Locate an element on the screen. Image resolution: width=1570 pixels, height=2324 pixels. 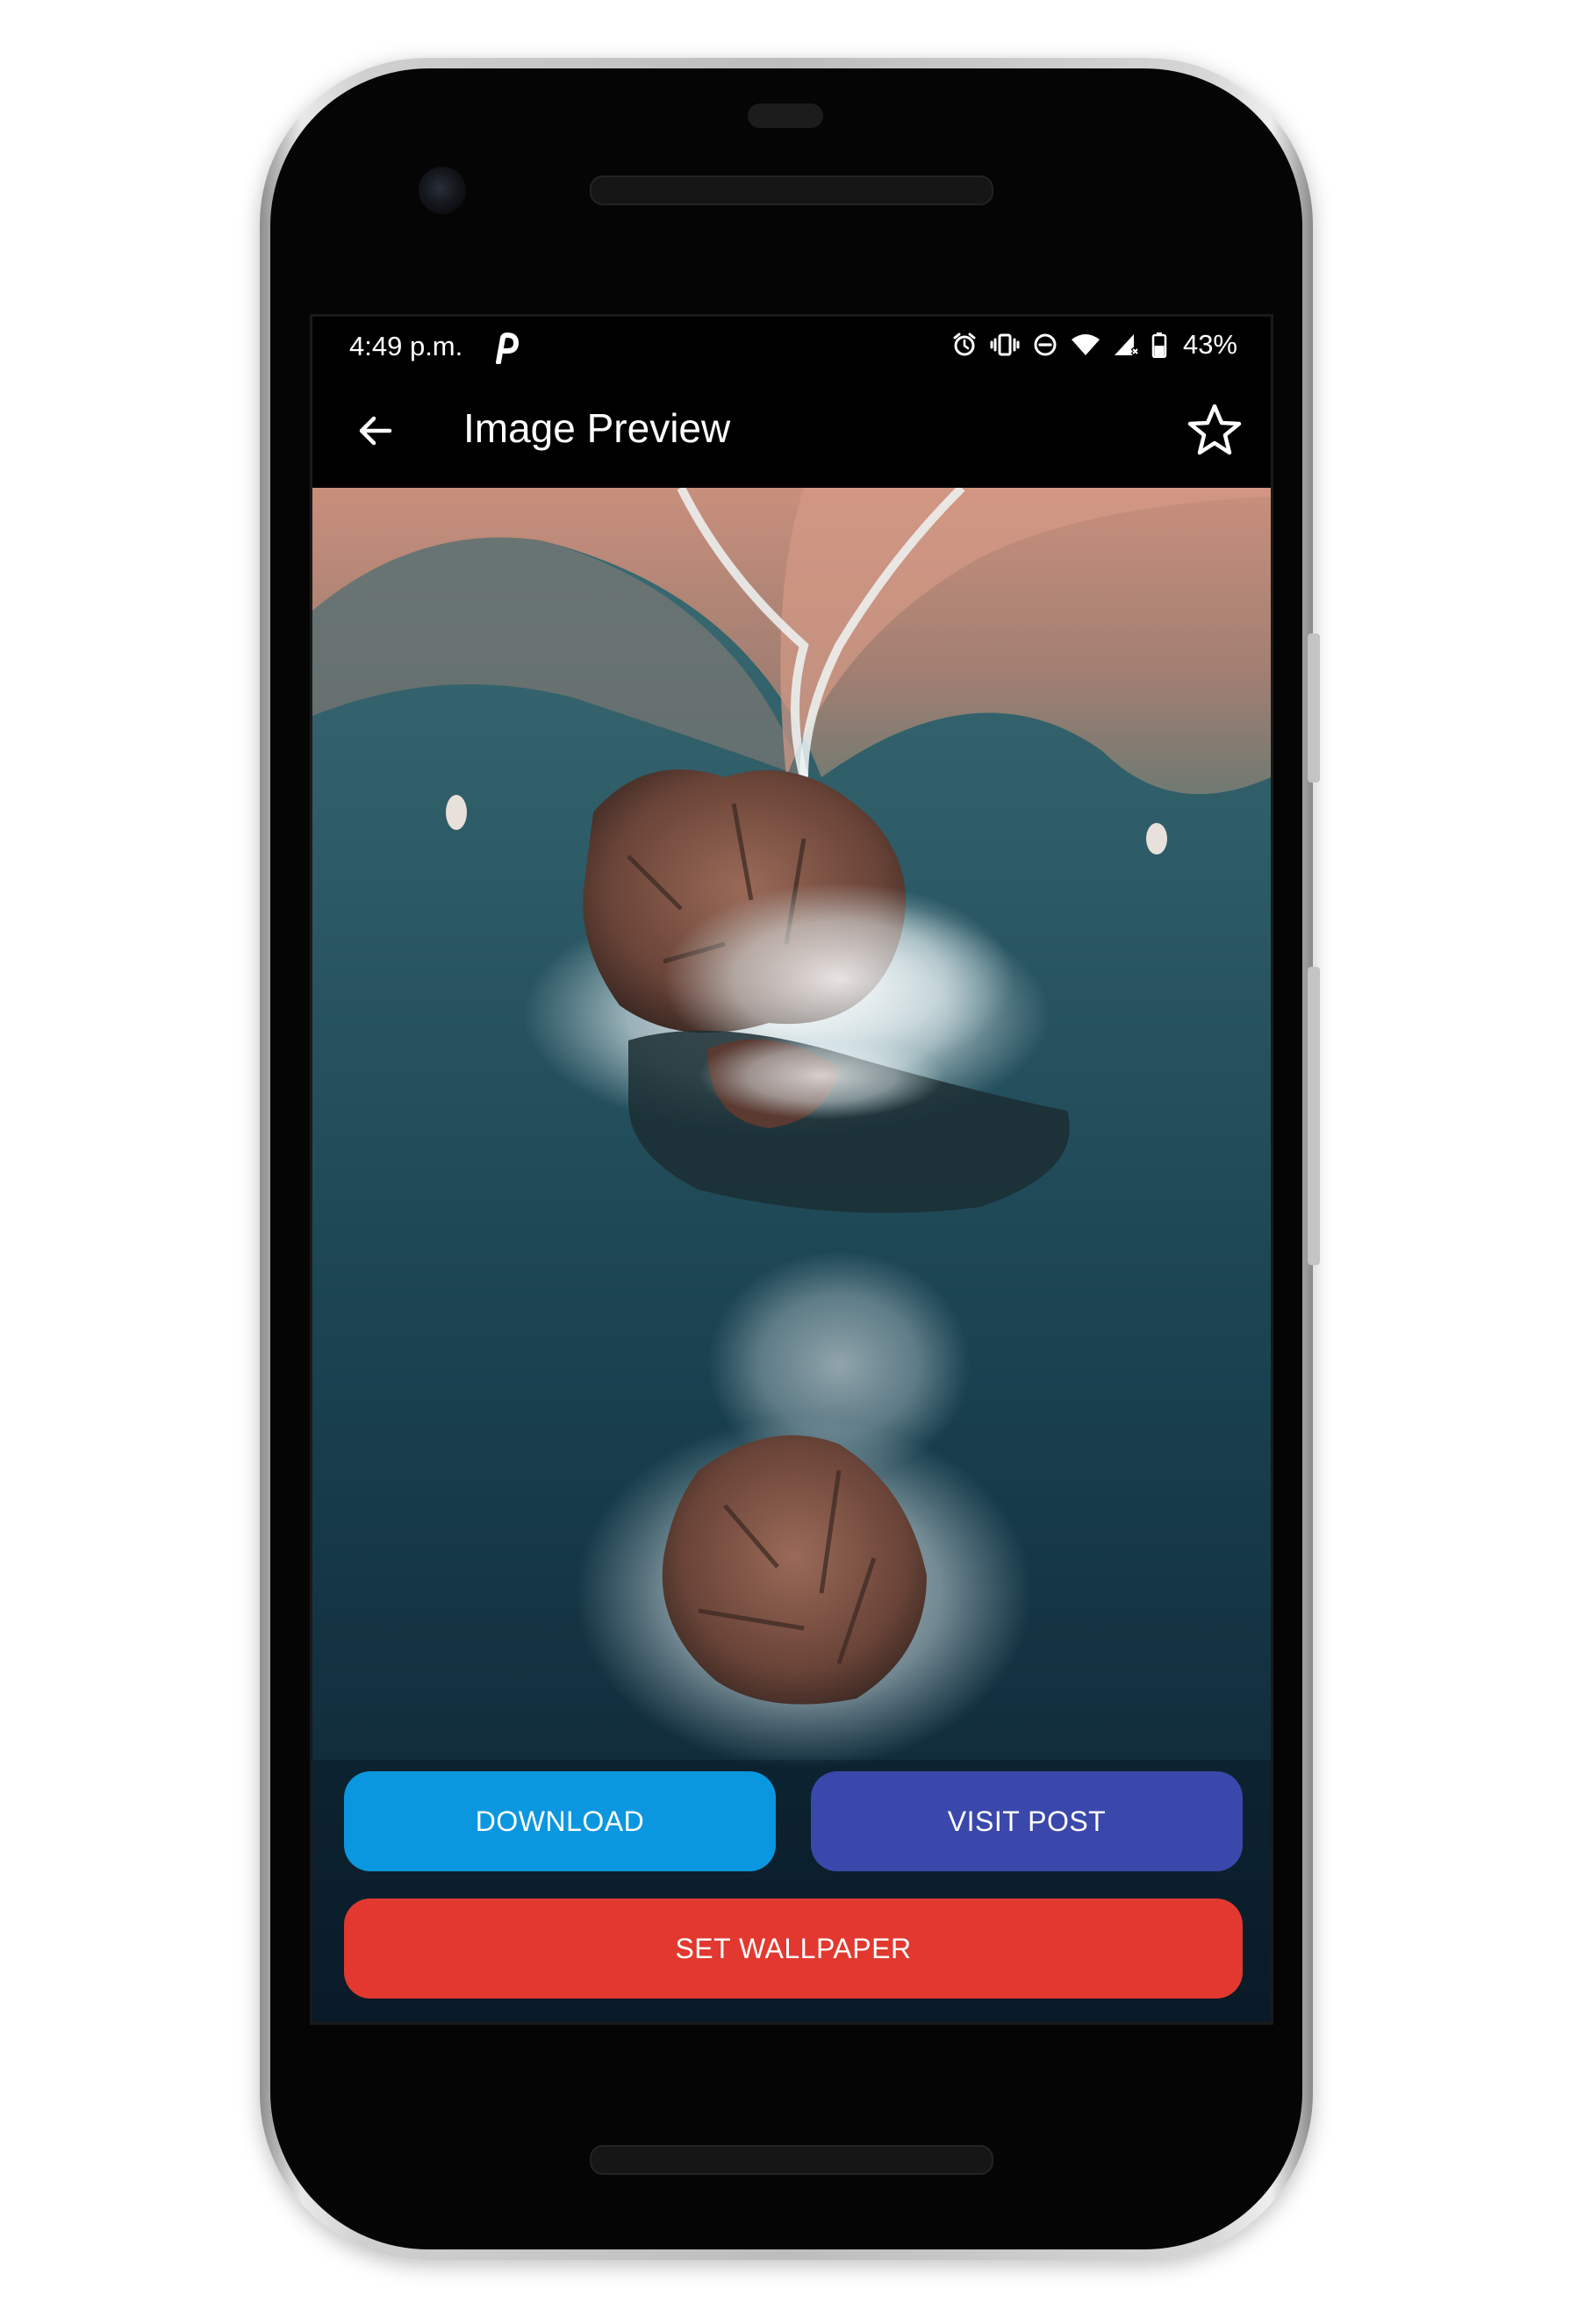
power-key is located at coordinates (1314, 708).